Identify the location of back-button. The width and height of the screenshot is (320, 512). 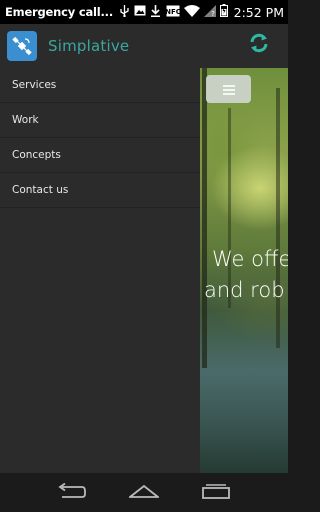
(72, 493).